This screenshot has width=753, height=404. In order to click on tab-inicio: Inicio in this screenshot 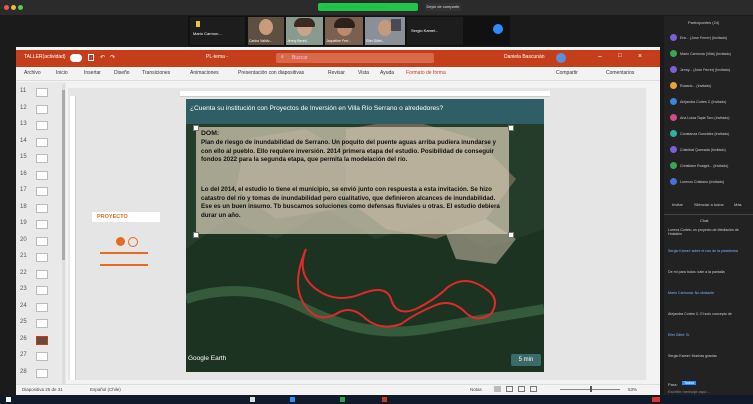, I will do `click(62, 73)`.